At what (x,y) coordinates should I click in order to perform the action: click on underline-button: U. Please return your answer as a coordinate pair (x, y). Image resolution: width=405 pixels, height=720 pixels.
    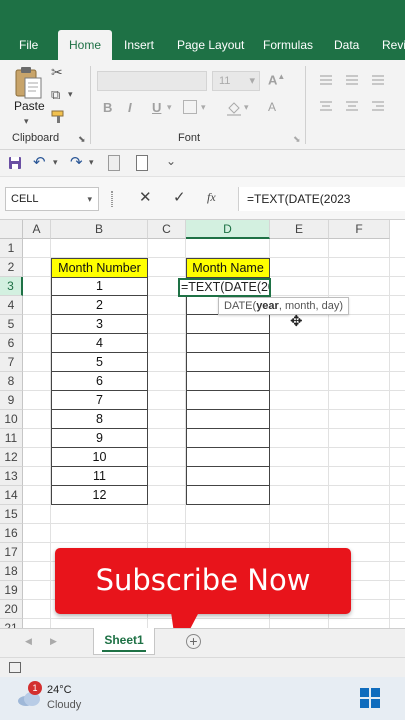
    Looking at the image, I should click on (156, 107).